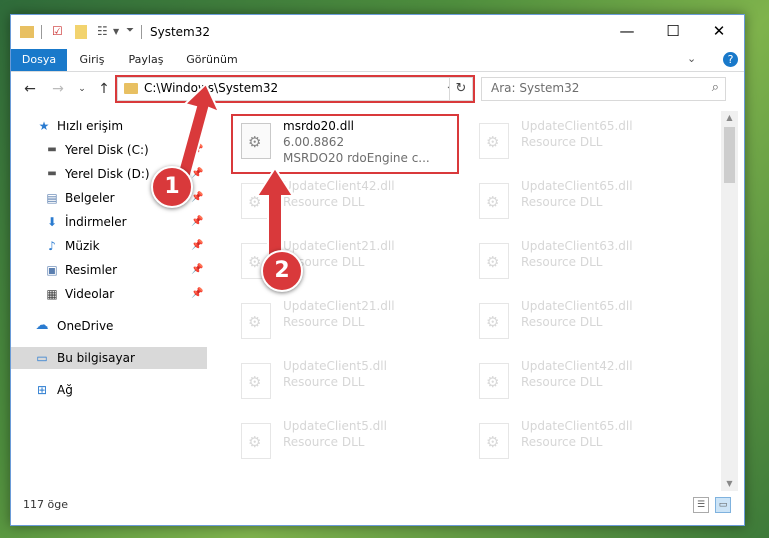  I want to click on step-1-badge: 1, so click(172, 187).